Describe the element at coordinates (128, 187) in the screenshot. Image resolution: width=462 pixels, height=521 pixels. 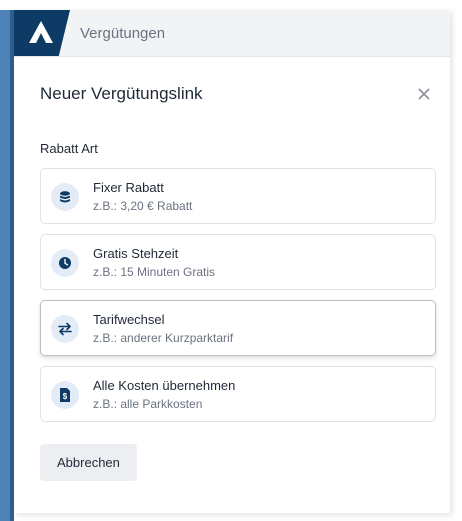
I see `option-title: Fixer Rabatt` at that location.